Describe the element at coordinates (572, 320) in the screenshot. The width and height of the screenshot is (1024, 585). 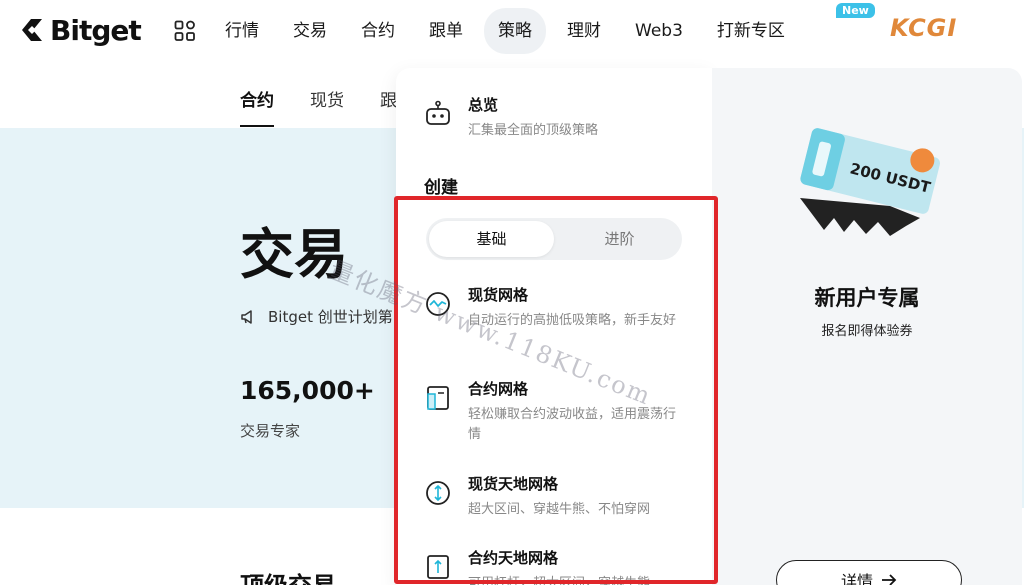
I see `spot-grid-desc: 自动运行的高抛低吸策略，新手友好` at that location.